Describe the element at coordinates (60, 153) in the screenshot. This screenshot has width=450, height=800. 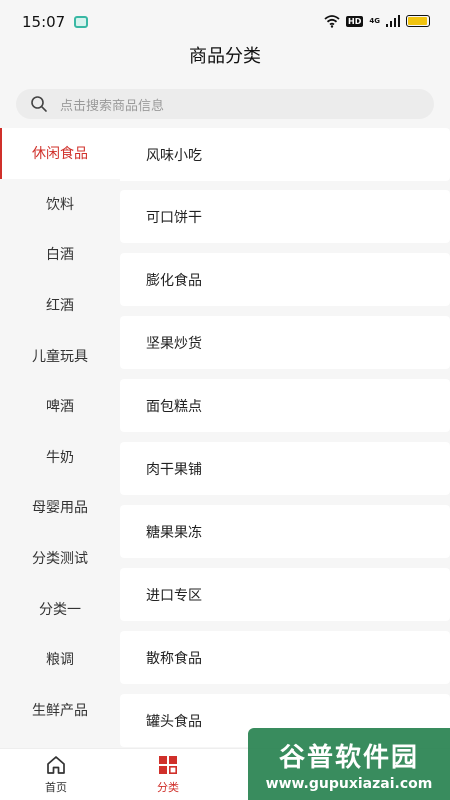
I see `sidebar-item: 休闲食品` at that location.